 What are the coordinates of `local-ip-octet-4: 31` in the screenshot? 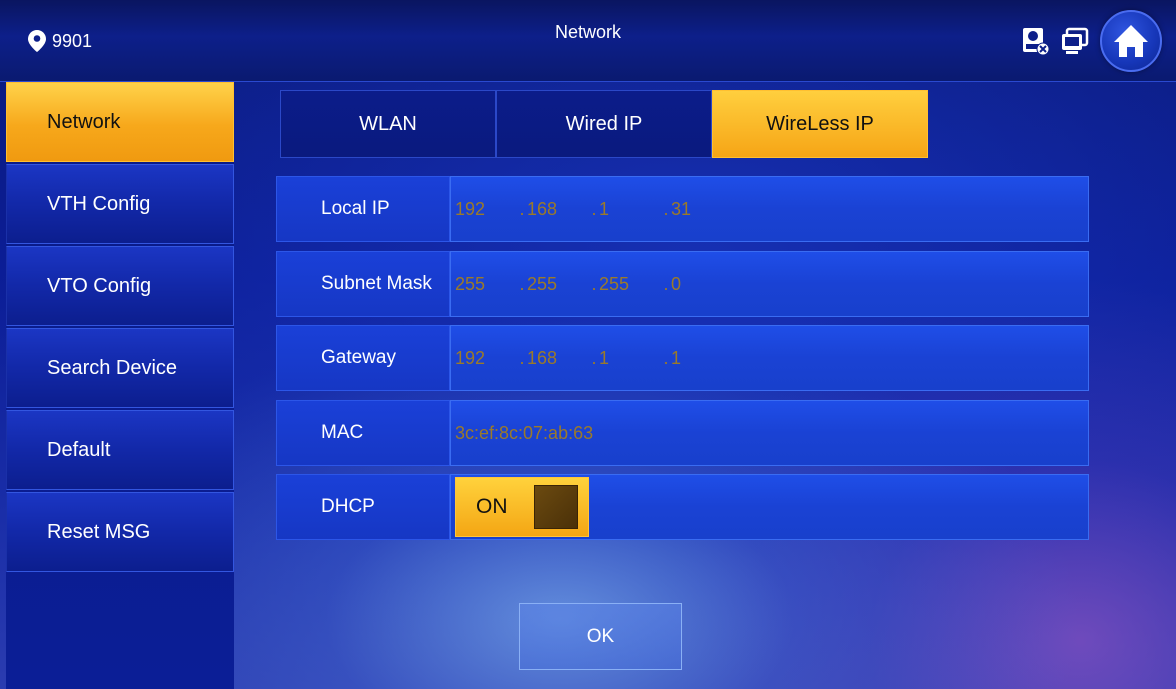 It's located at (703, 209).